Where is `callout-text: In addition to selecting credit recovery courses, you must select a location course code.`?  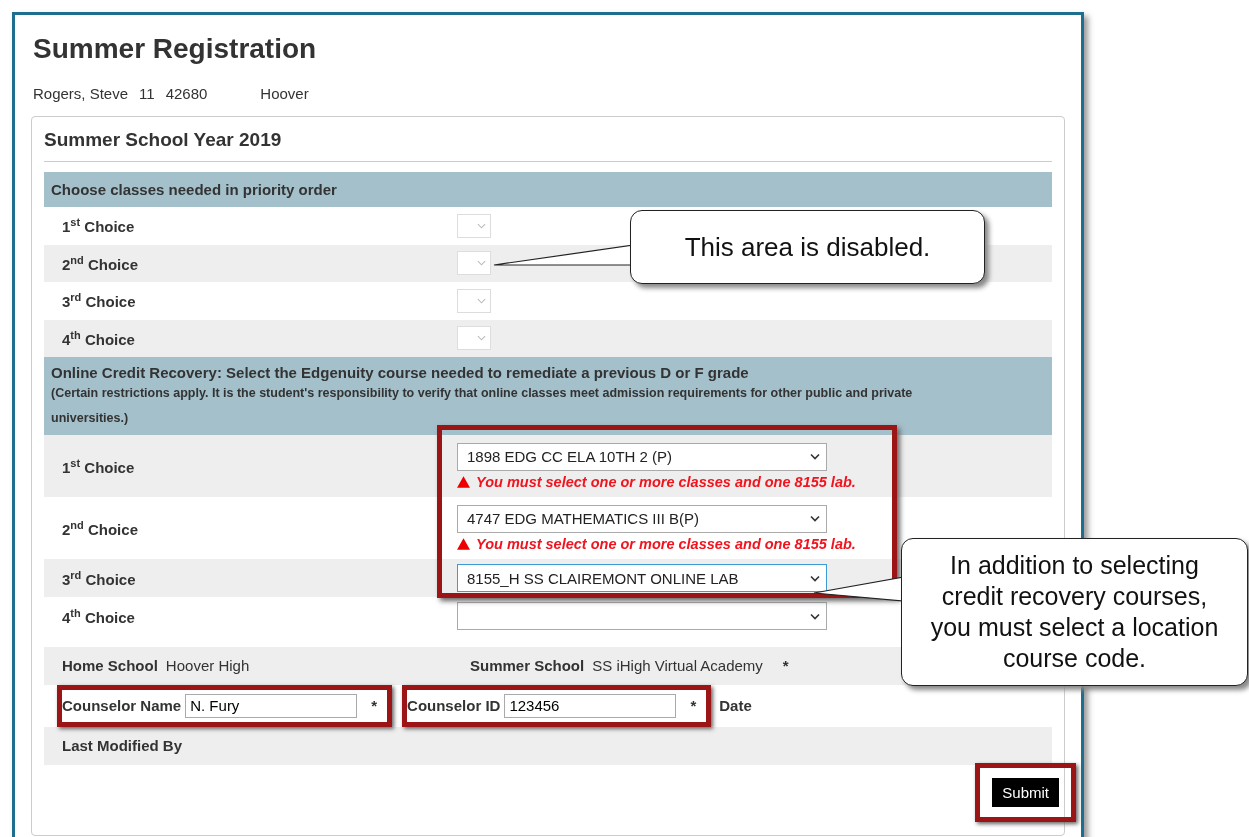 callout-text: In addition to selecting credit recovery courses, you must select a location course code. is located at coordinates (1074, 612).